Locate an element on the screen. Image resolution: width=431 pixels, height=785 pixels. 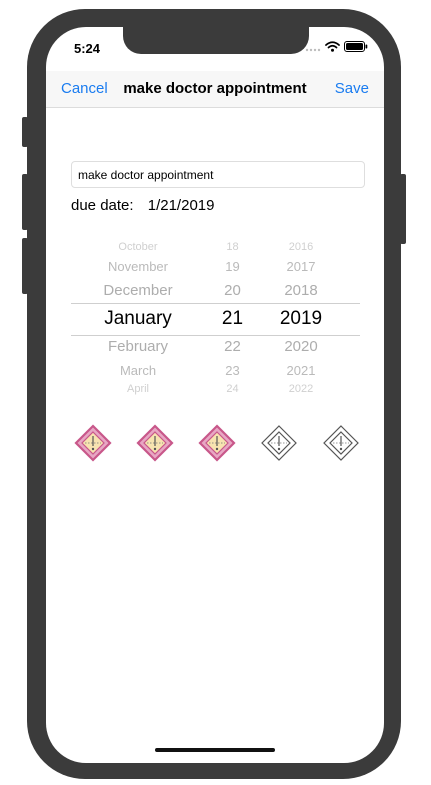
day-wheel: 18 19 20 21 22 23 24 is located at coordinates (232, 319).